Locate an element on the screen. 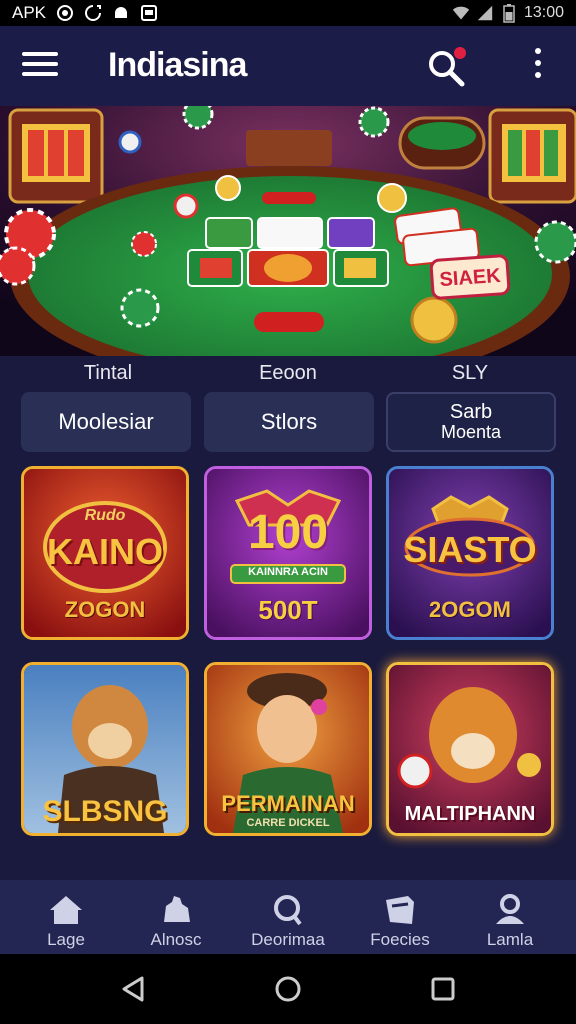 The width and height of the screenshot is (576, 1024). menu-icon is located at coordinates (40, 66).